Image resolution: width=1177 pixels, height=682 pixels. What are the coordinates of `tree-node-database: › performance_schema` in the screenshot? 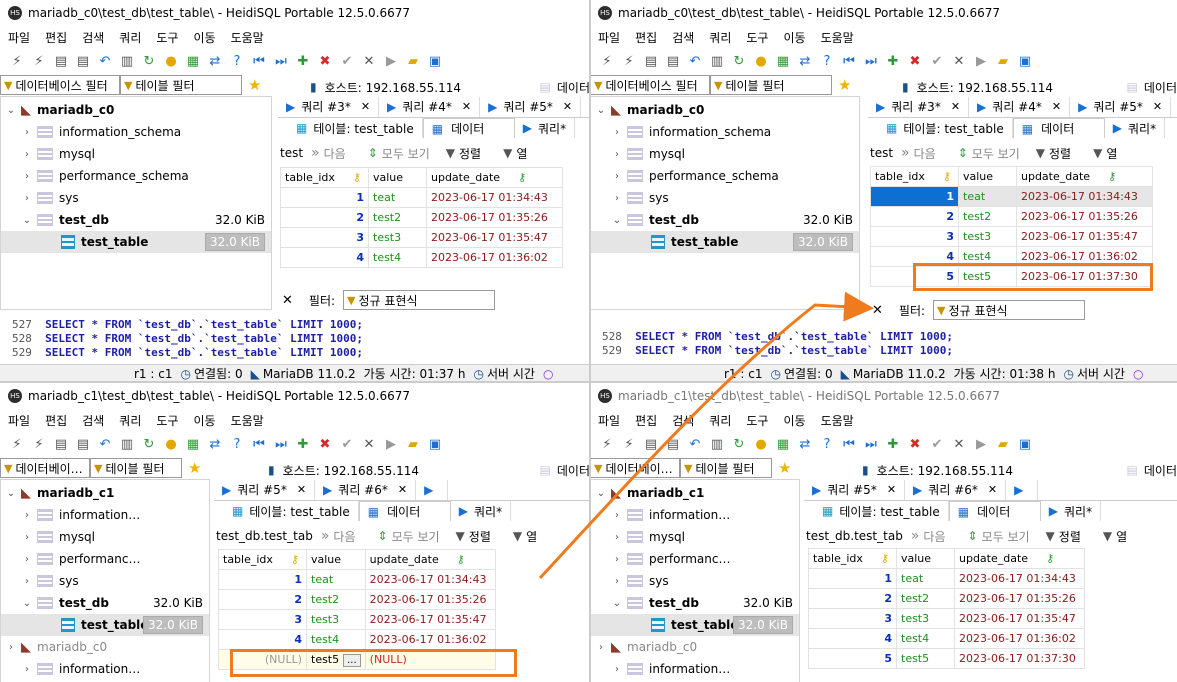 It's located at (725, 176).